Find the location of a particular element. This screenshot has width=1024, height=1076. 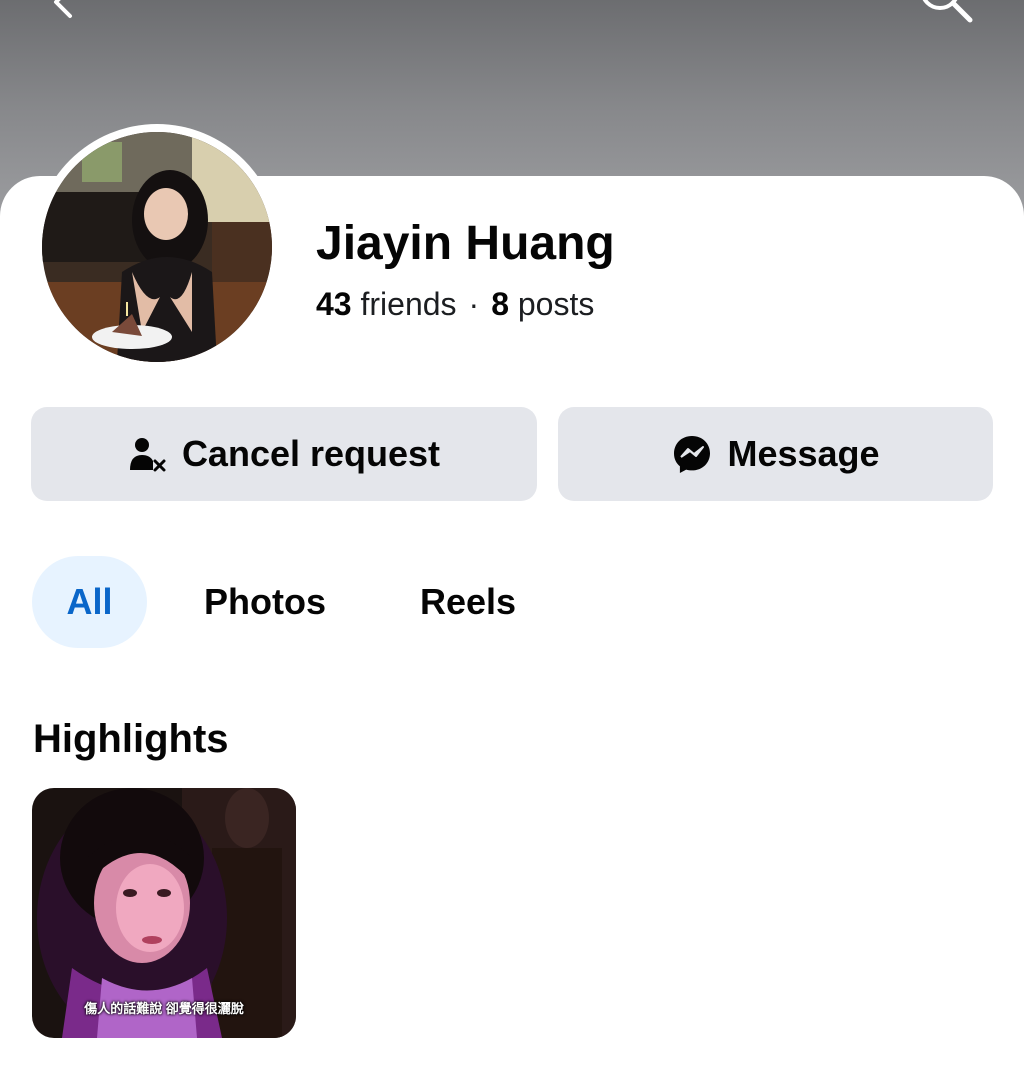

profile-stats: 43 friends · 8 posts is located at coordinates (455, 304).